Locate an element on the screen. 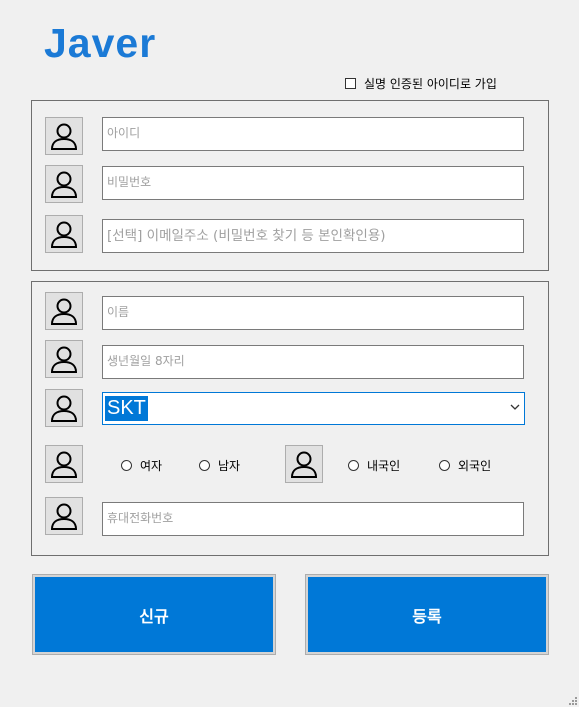  nationality-radio-foreign: 외국인 is located at coordinates (465, 465).